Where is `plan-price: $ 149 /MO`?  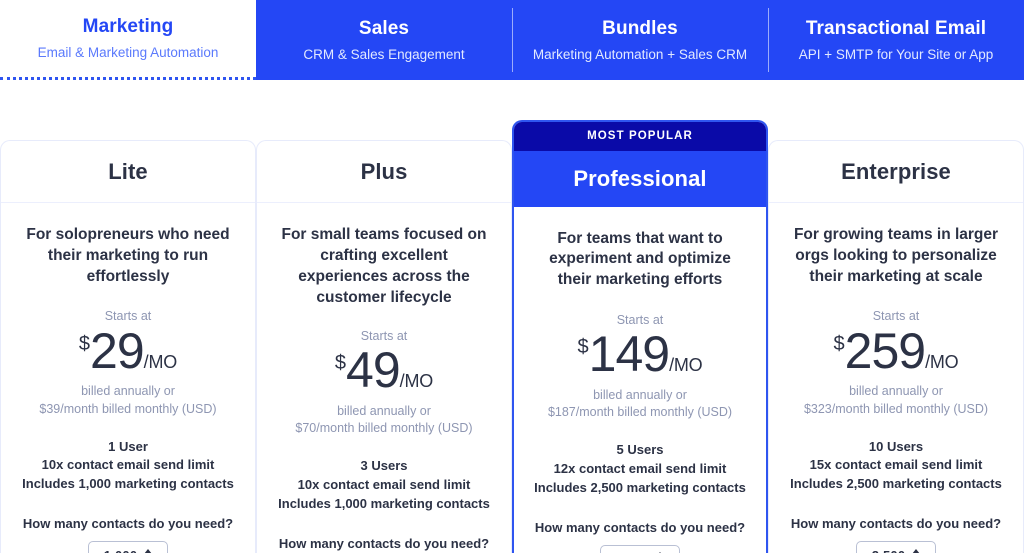
plan-price: $ 149 /MO is located at coordinates (640, 354).